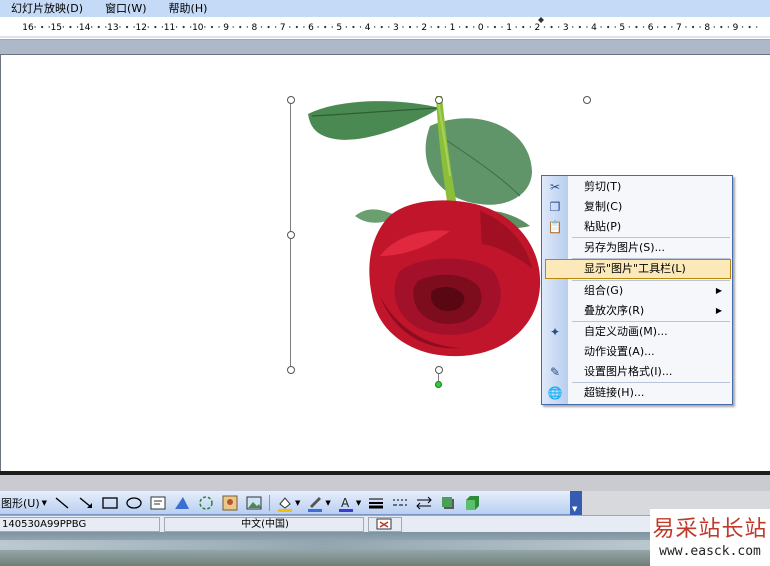 The width and height of the screenshot is (770, 566). What do you see at coordinates (169, 28) in the screenshot?
I see `ruler-tick-label: 11` at bounding box center [169, 28].